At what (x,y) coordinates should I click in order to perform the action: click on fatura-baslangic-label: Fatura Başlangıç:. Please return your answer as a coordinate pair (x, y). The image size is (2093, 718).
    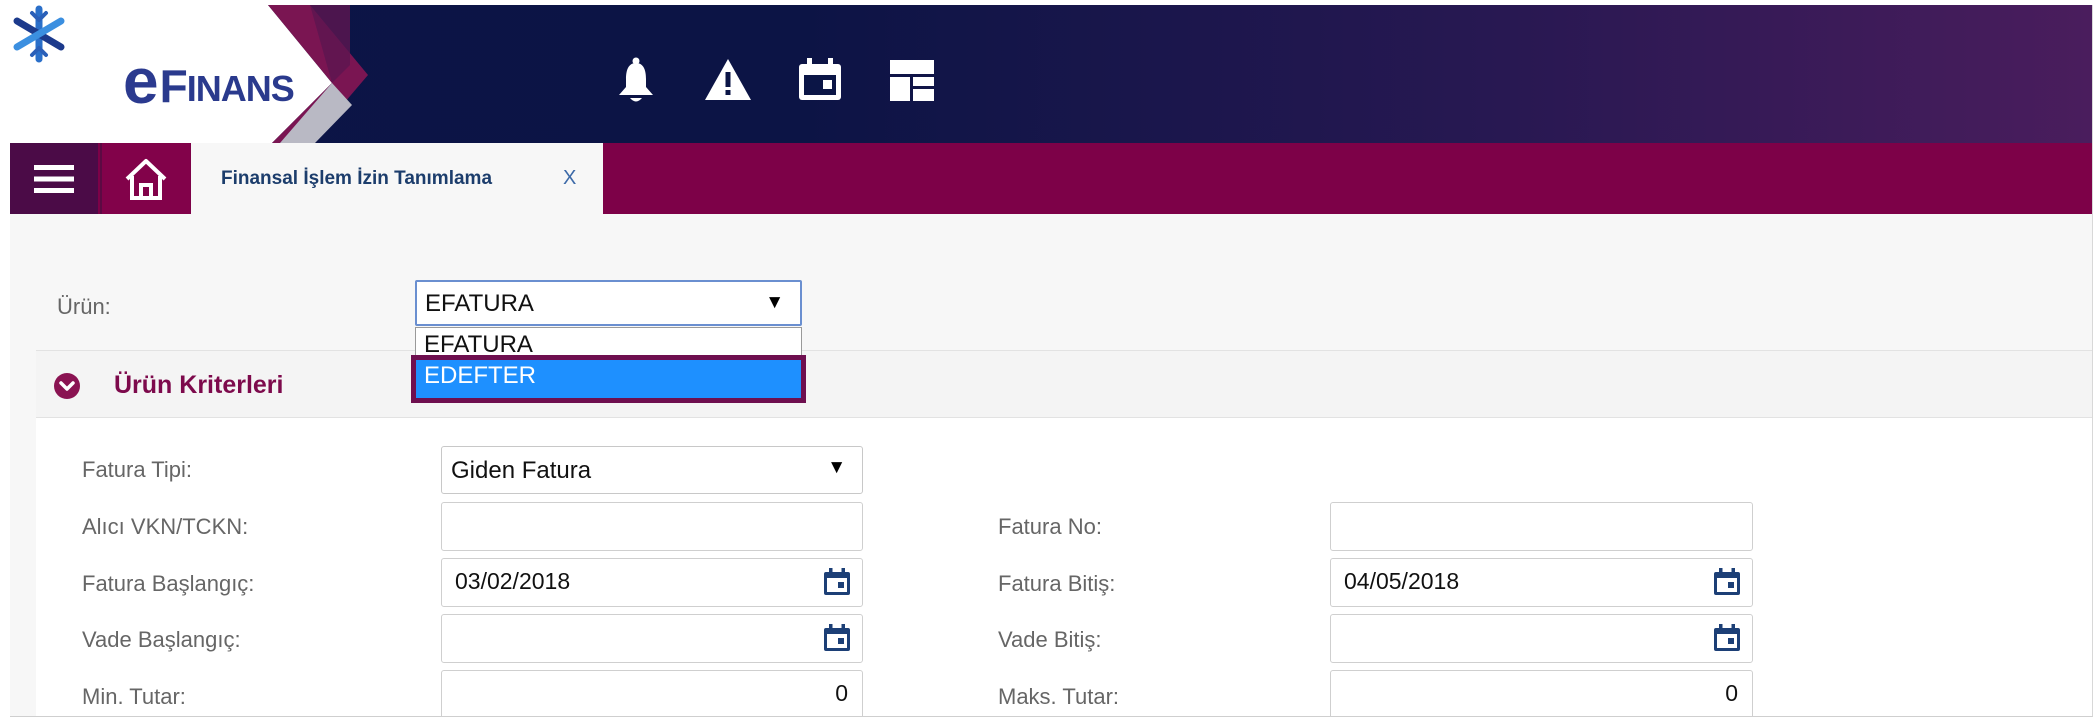
    Looking at the image, I should click on (168, 583).